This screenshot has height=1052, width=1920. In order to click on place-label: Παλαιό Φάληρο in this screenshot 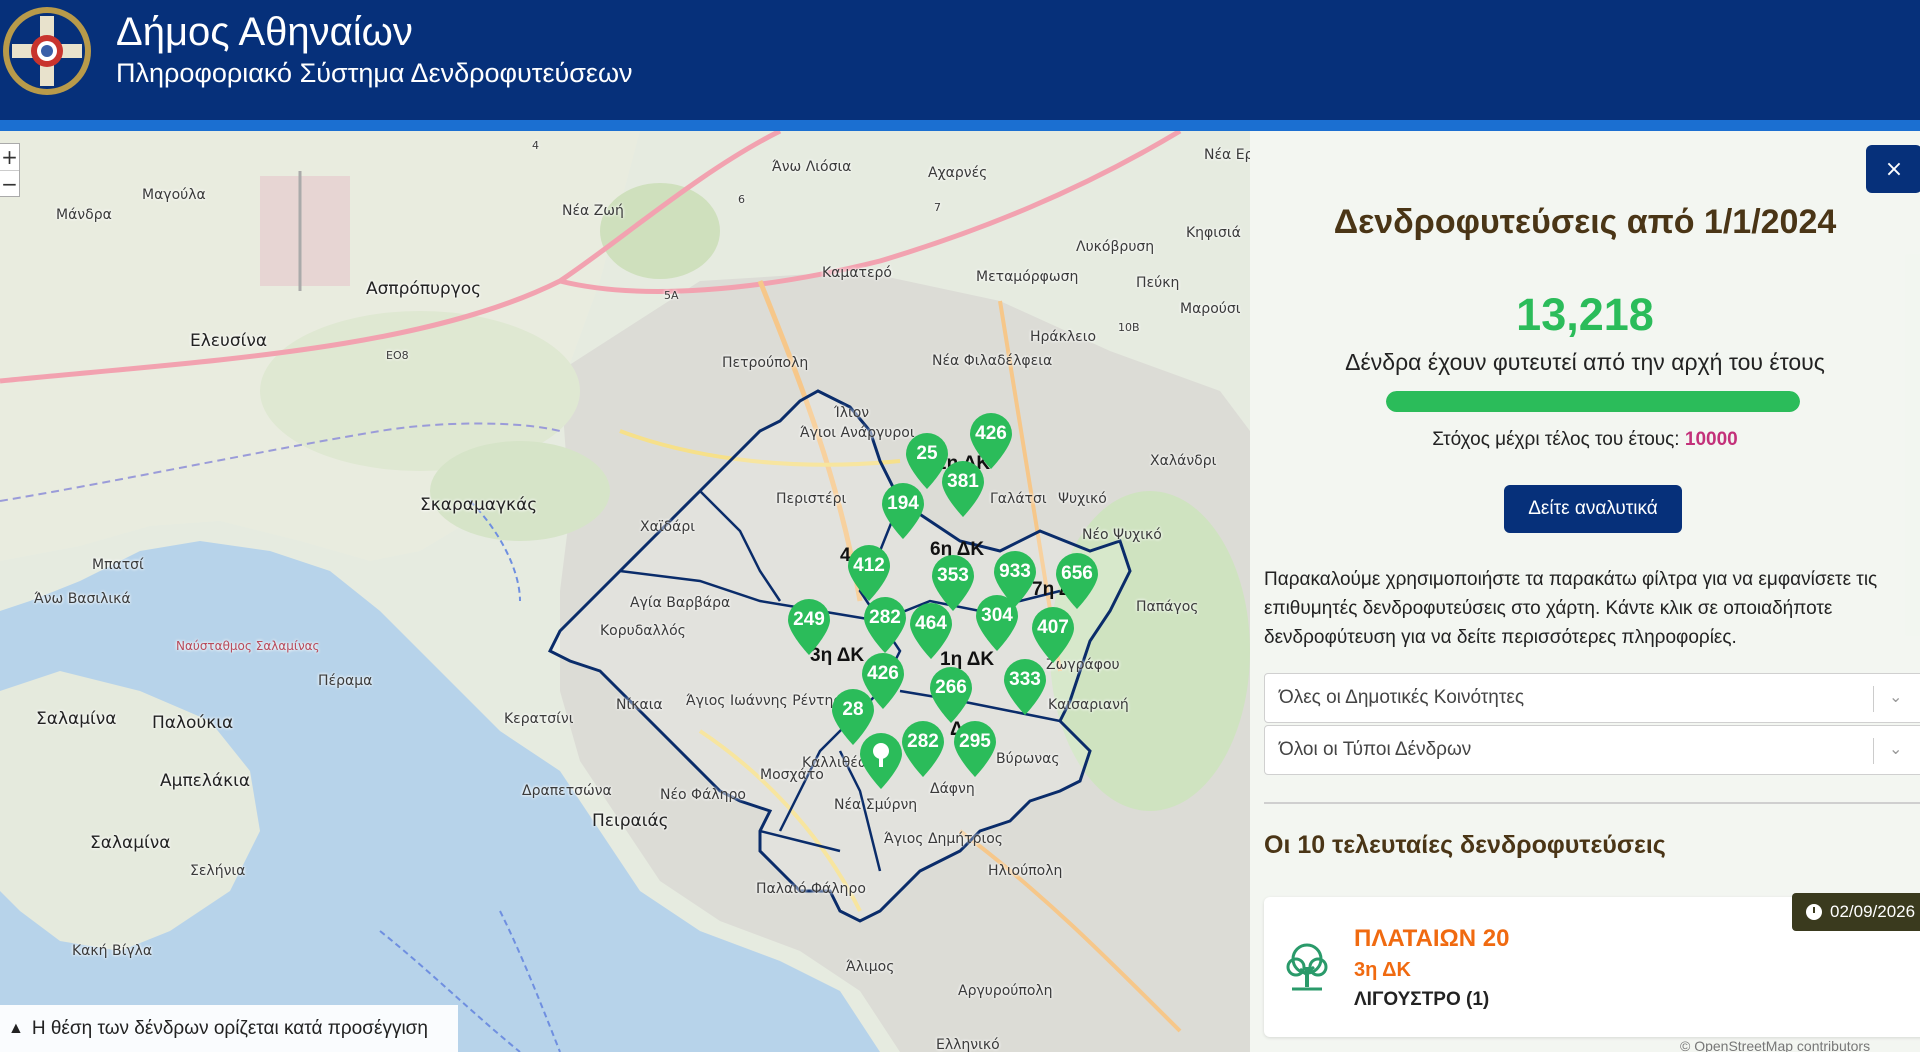, I will do `click(811, 889)`.